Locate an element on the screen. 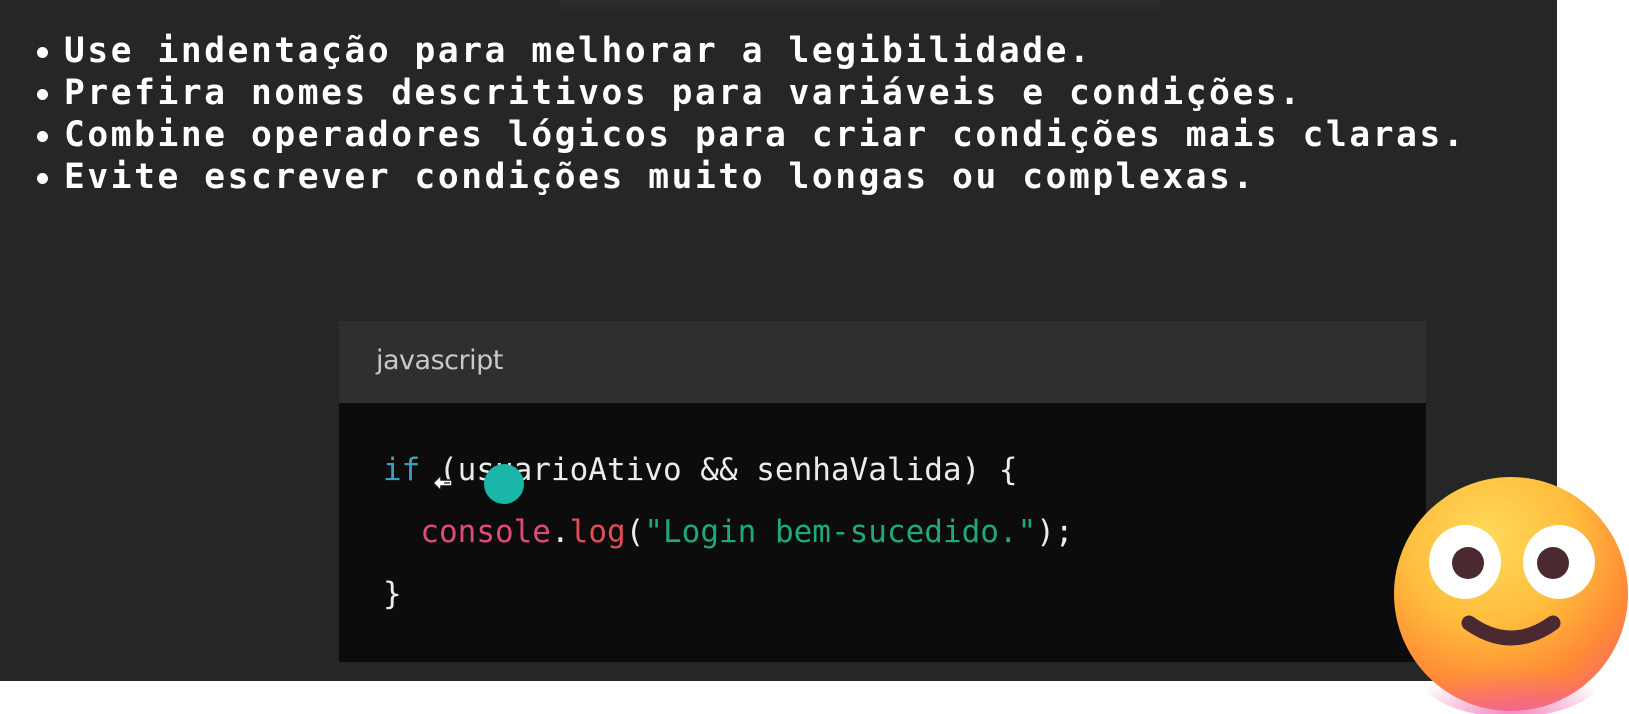  code-closing-brace: } is located at coordinates (392, 594).